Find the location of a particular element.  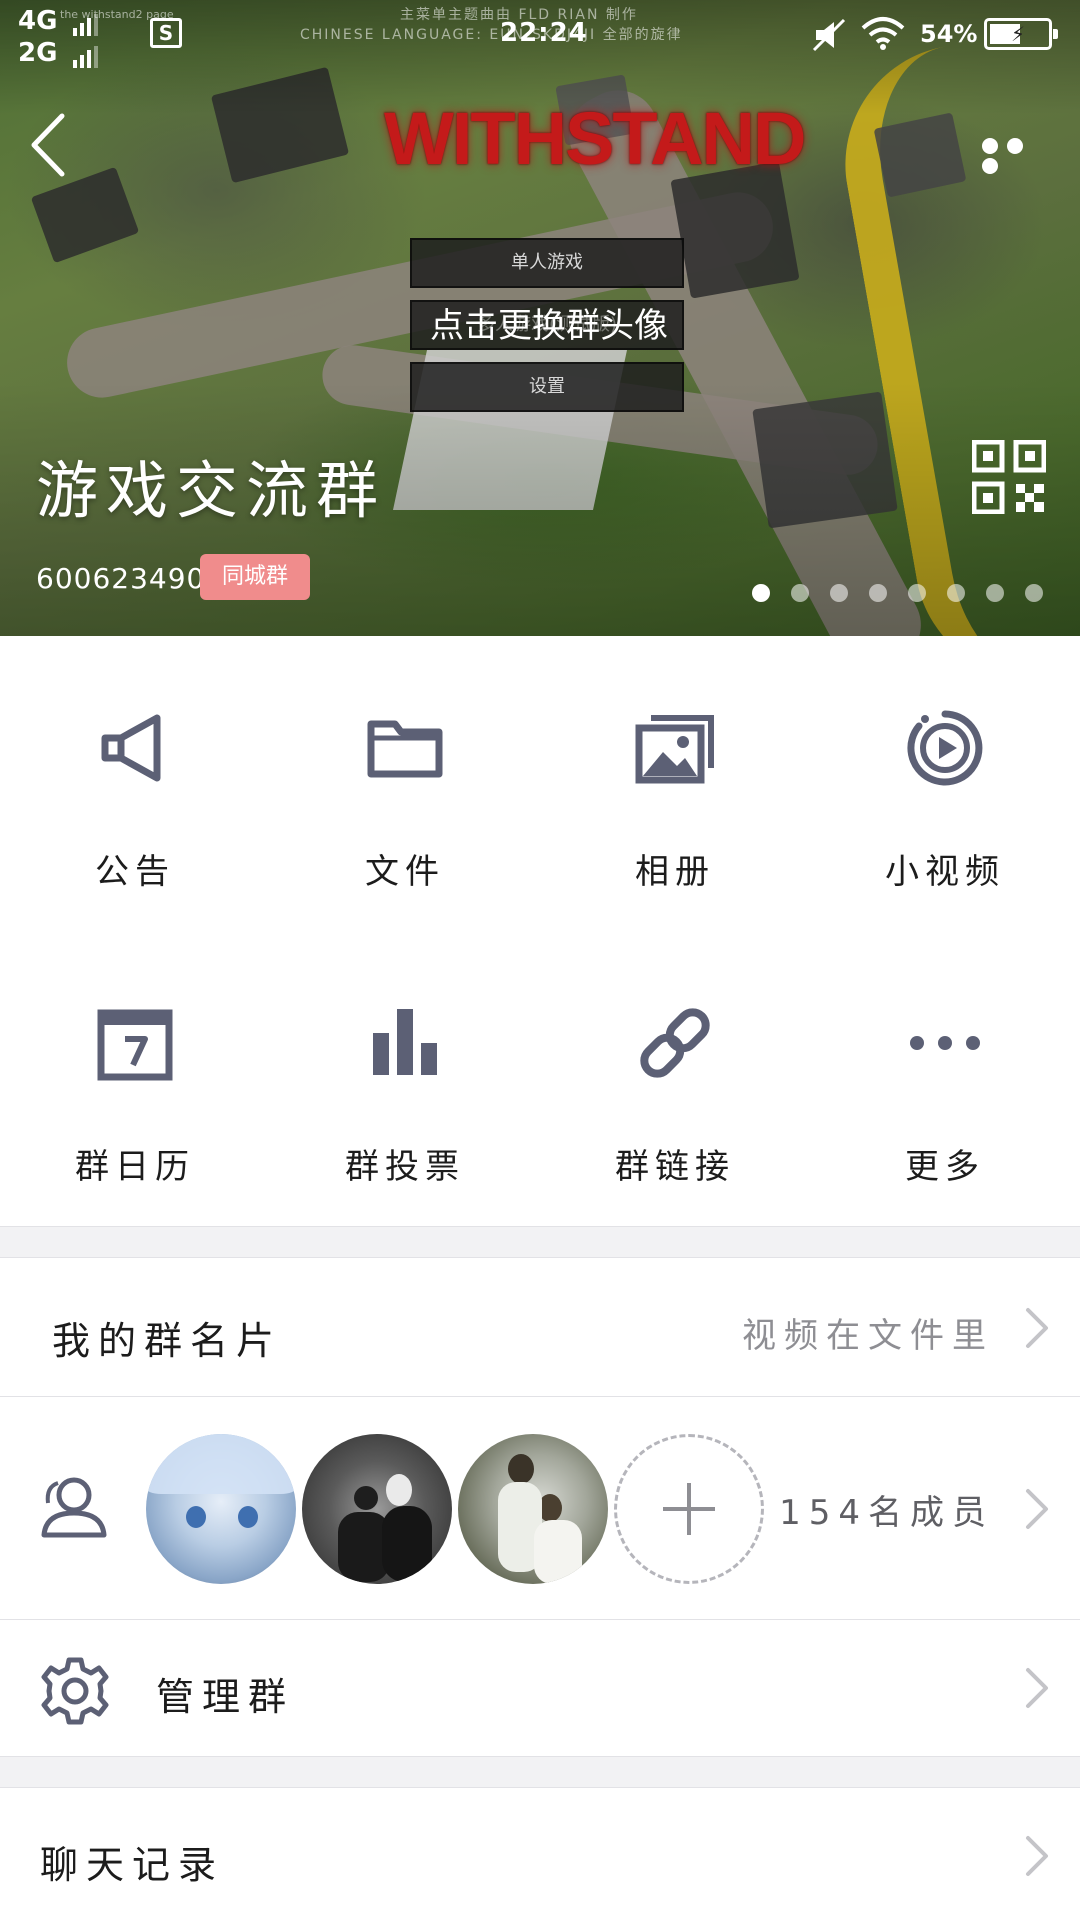

manage-group-title: 管理群 is located at coordinates (225, 1697).